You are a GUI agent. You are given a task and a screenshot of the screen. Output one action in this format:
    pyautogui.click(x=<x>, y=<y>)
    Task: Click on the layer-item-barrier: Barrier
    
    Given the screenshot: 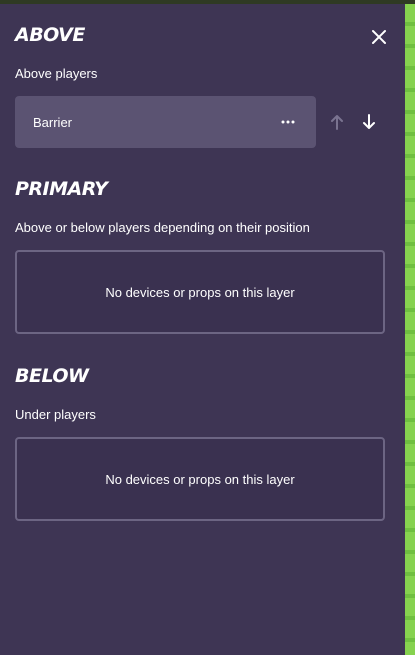 What is the action you would take?
    pyautogui.click(x=165, y=122)
    